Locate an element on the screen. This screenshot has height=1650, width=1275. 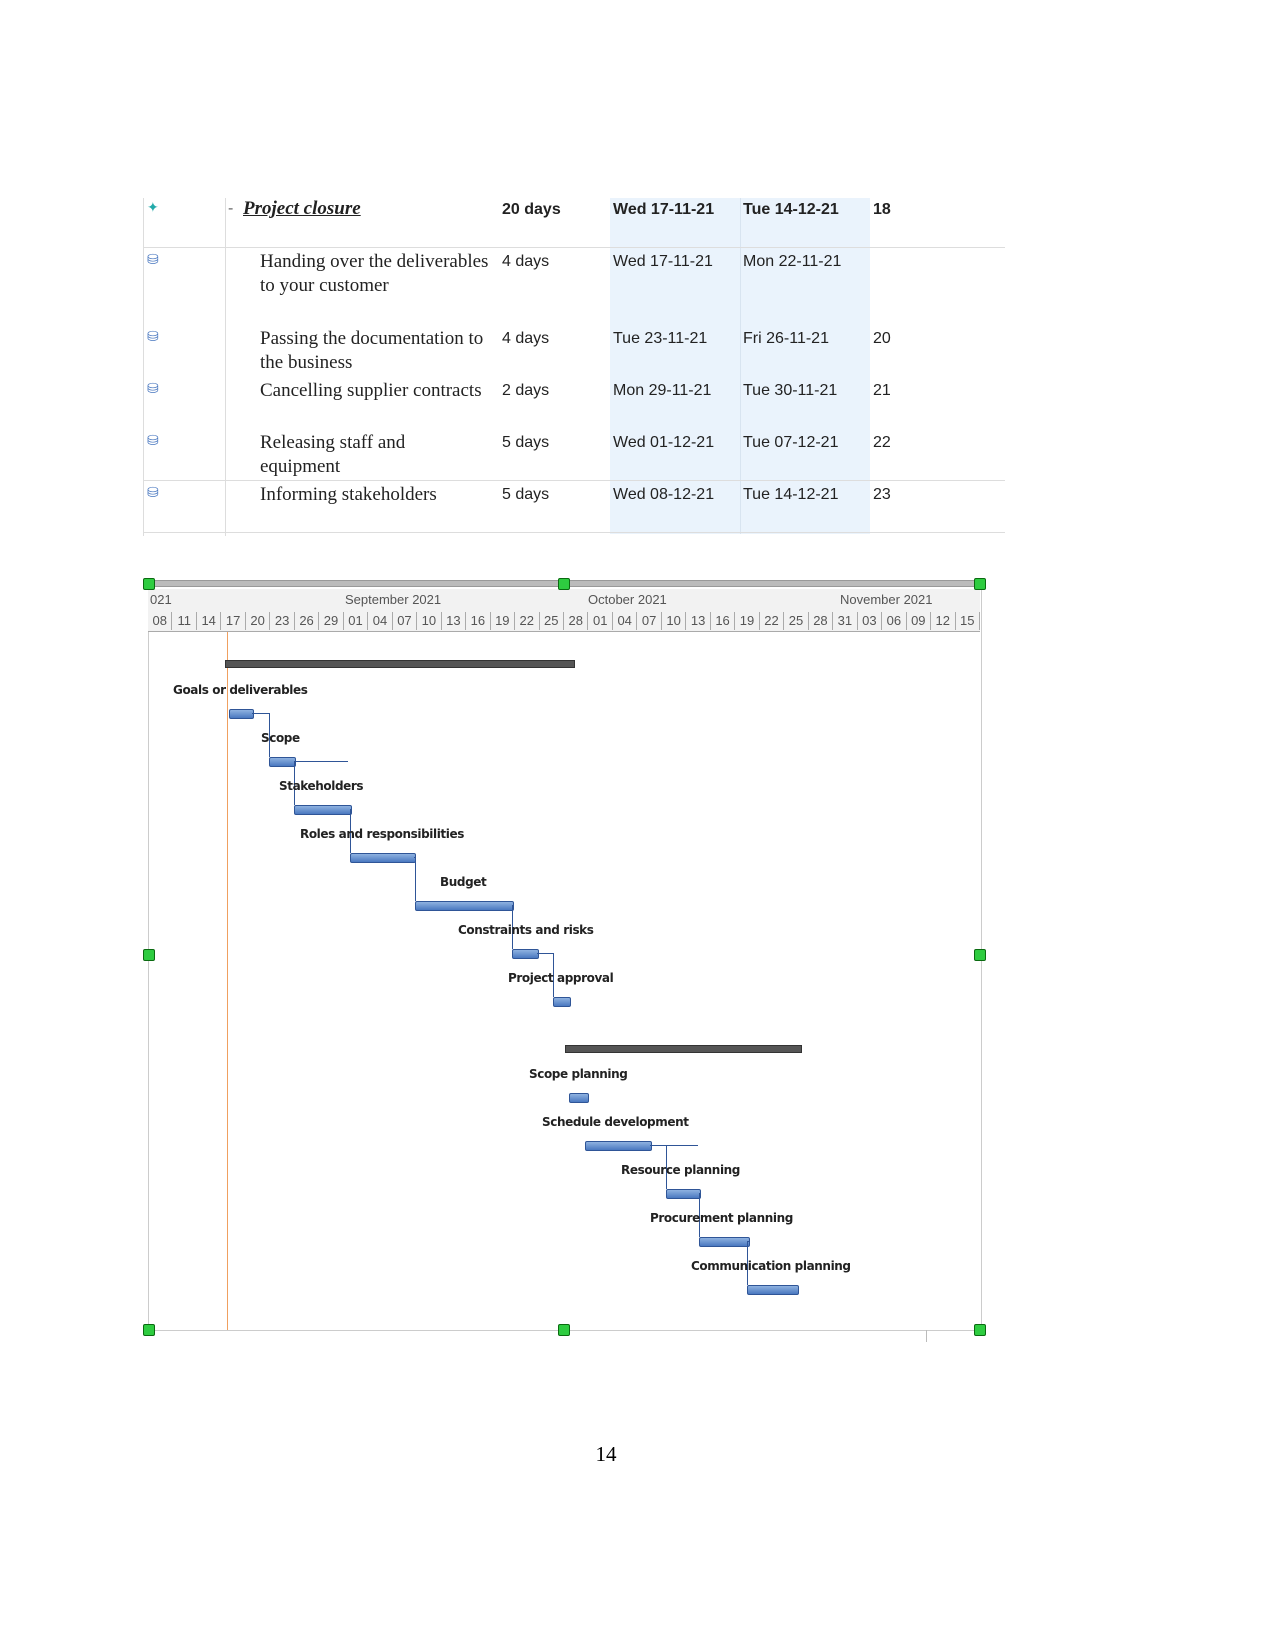
task-name: Releasing staff and equipment is located at coordinates (333, 454).